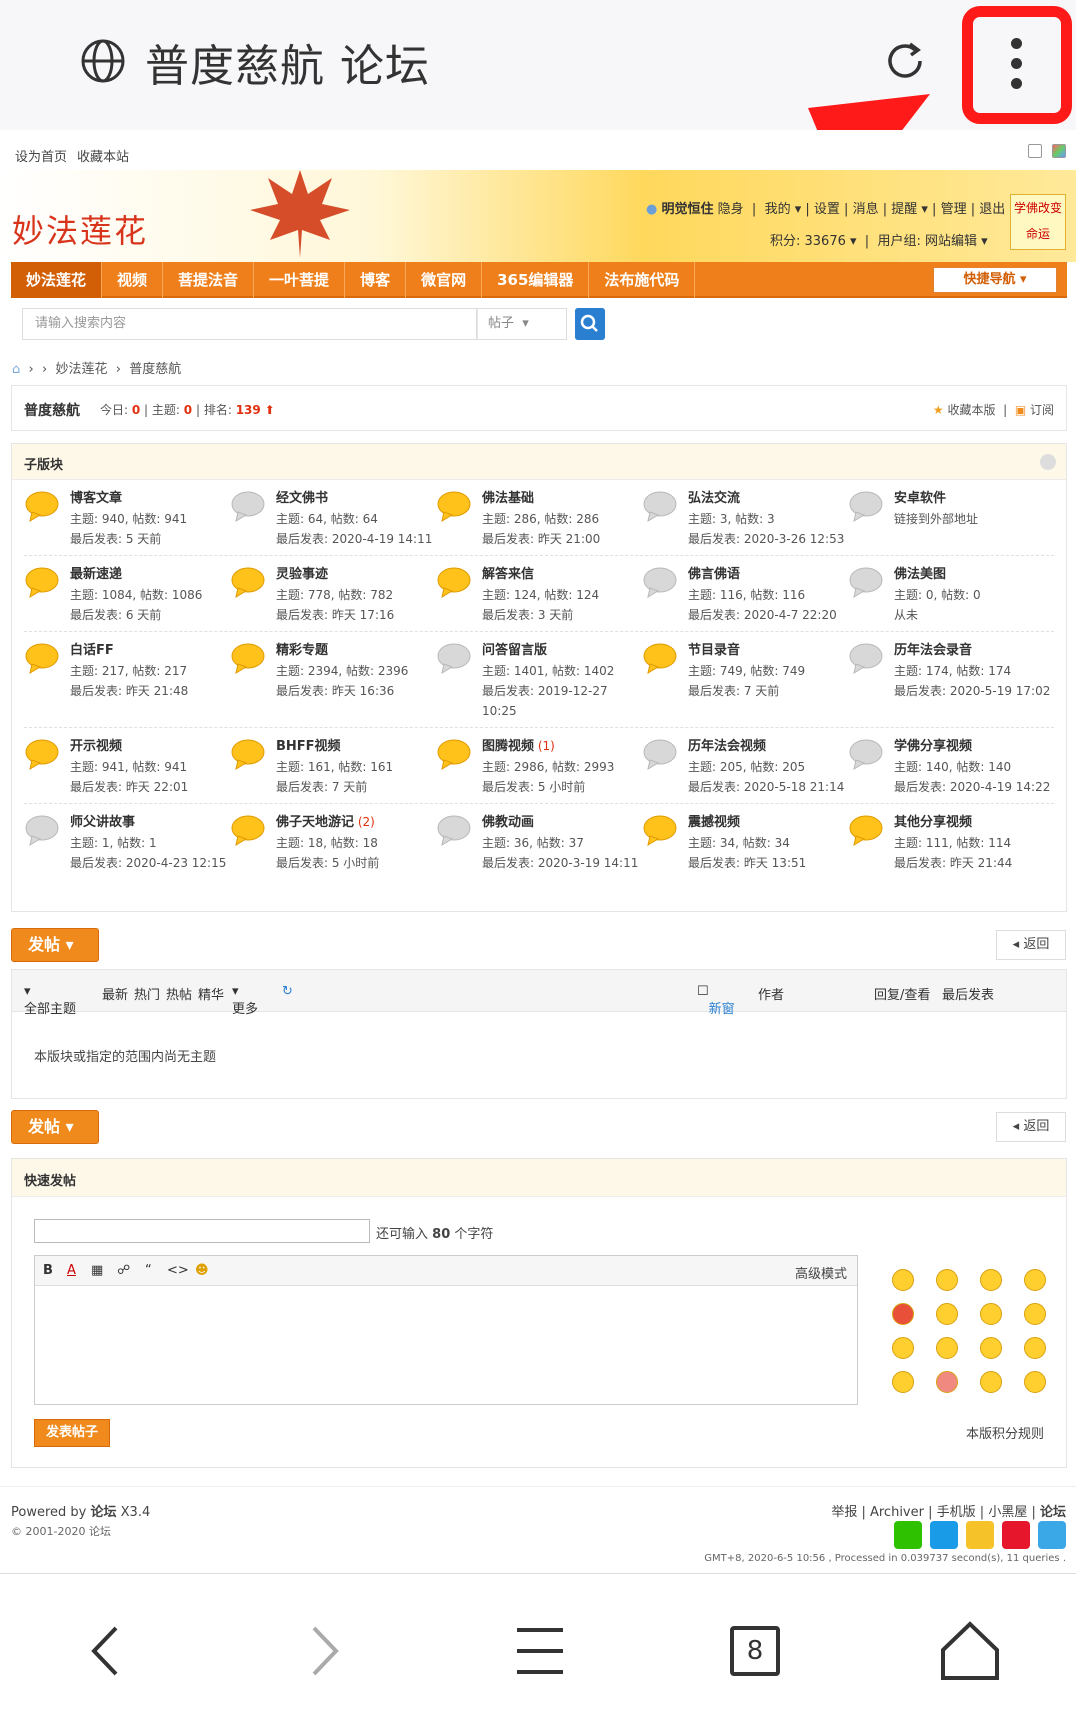 The width and height of the screenshot is (1076, 1717). What do you see at coordinates (123, 1270) in the screenshot?
I see `link-icon: ☍` at bounding box center [123, 1270].